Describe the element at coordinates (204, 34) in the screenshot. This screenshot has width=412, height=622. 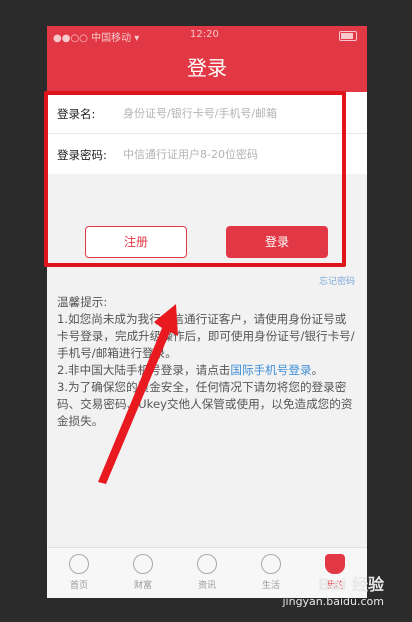
I see `status-time: 12:20` at that location.